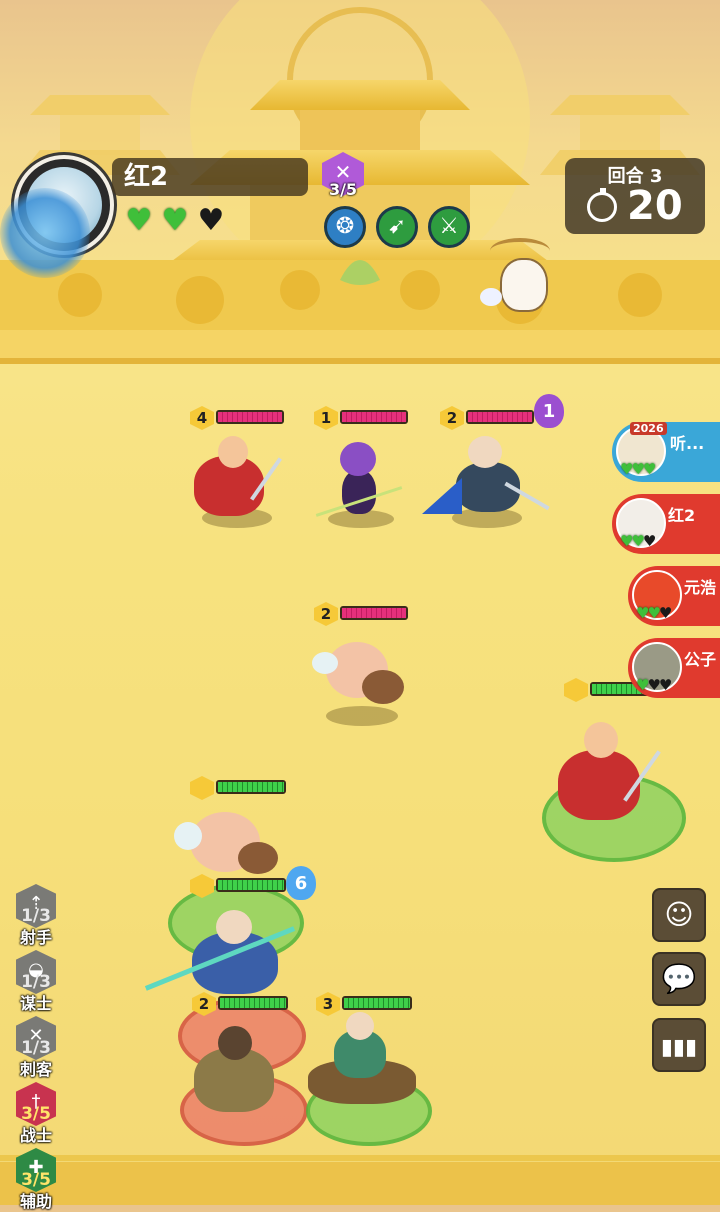 This screenshot has height=1212, width=720. Describe the element at coordinates (326, 418) in the screenshot. I see `star-level-badge: 1` at that location.